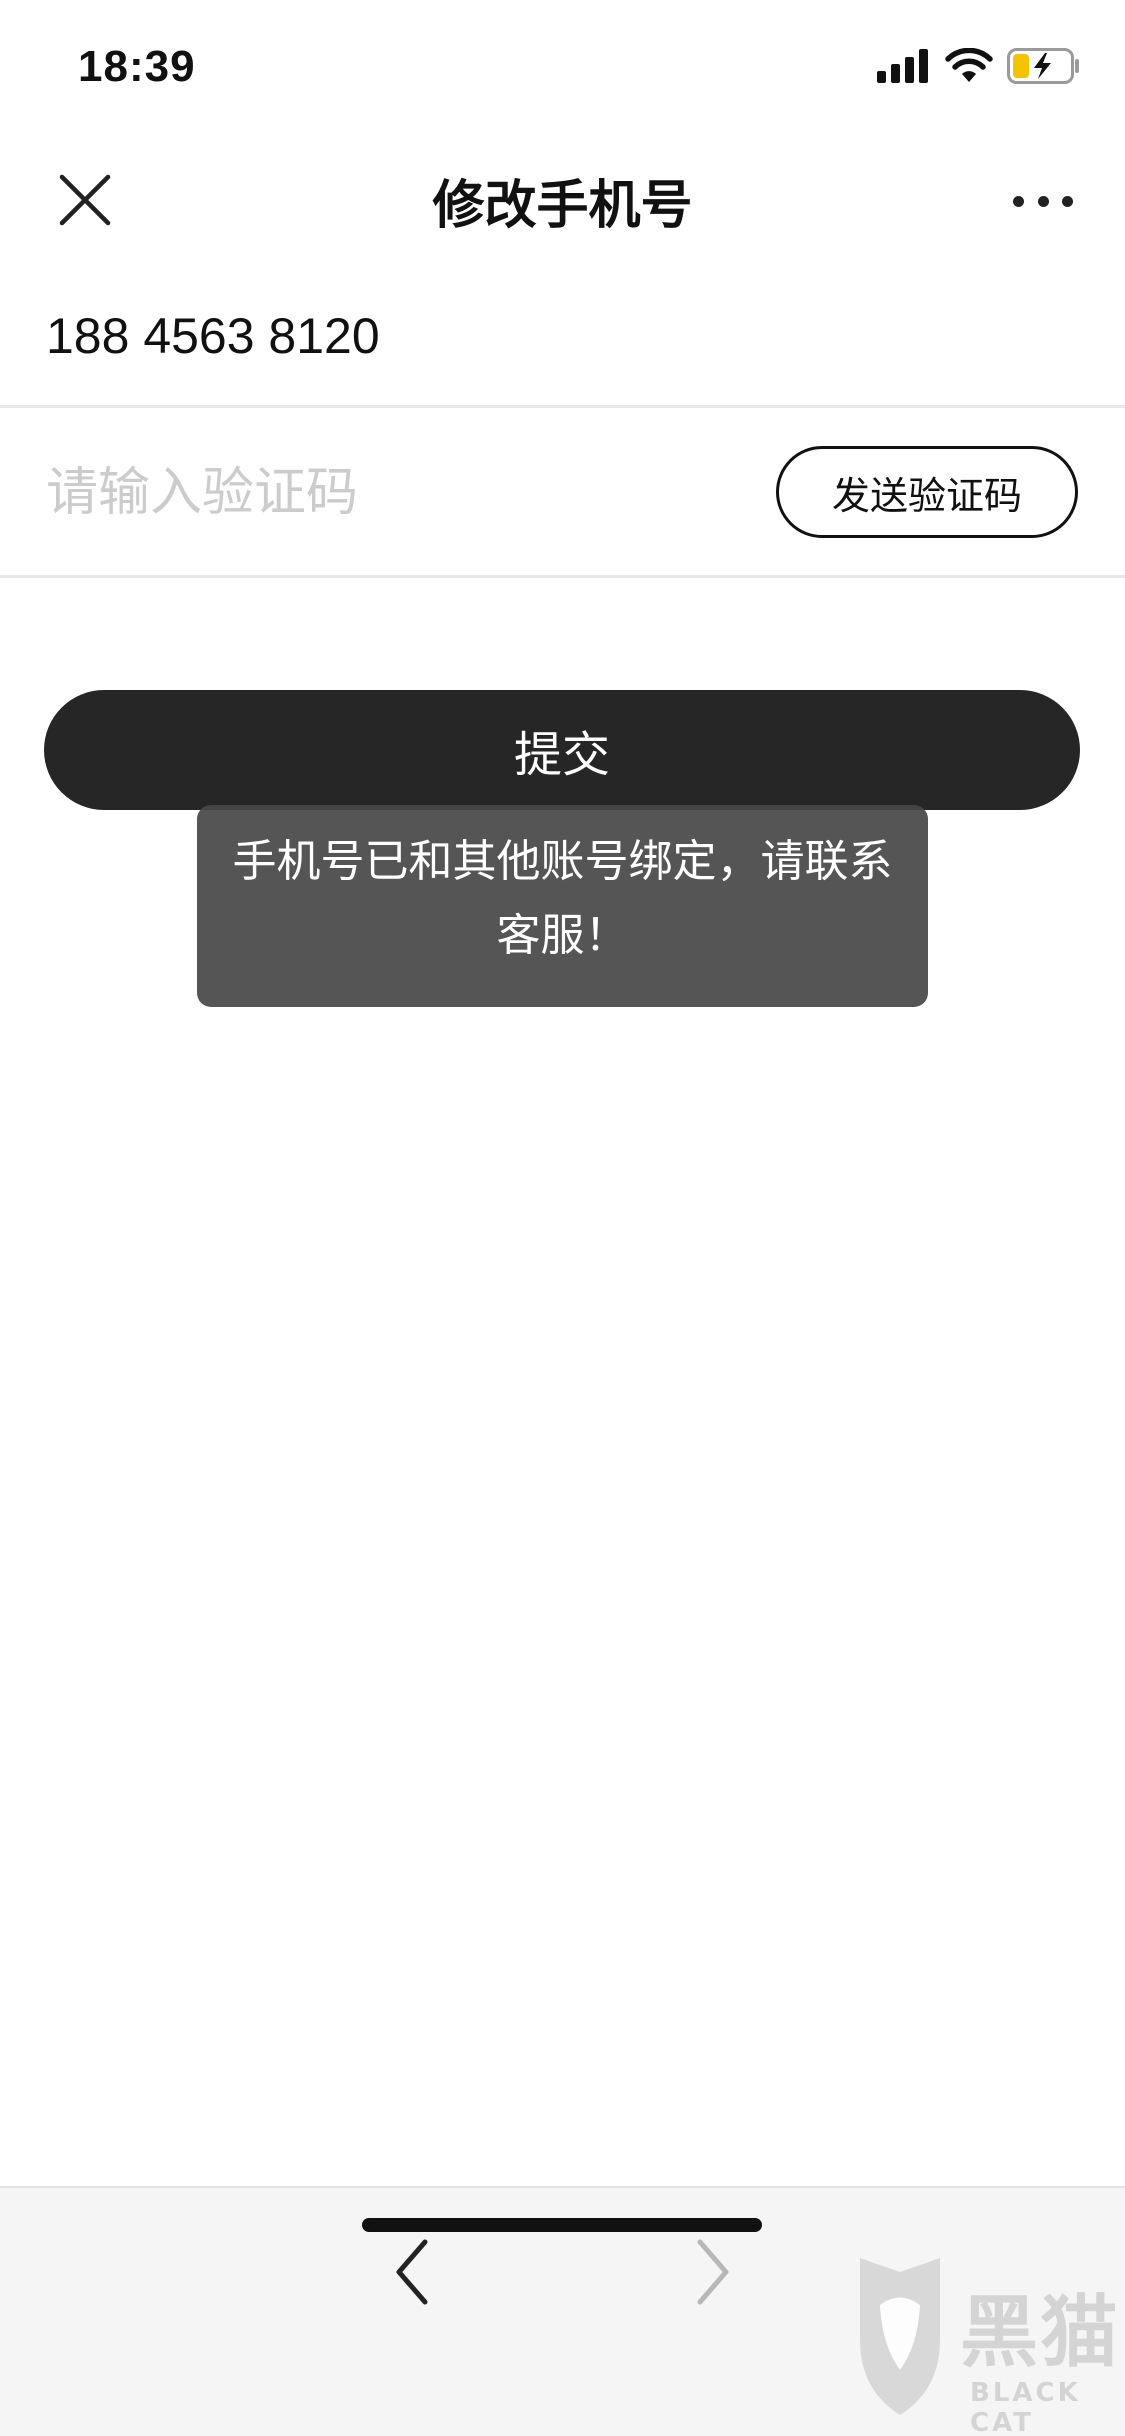  I want to click on status-bar: 18:39, so click(562, 67).